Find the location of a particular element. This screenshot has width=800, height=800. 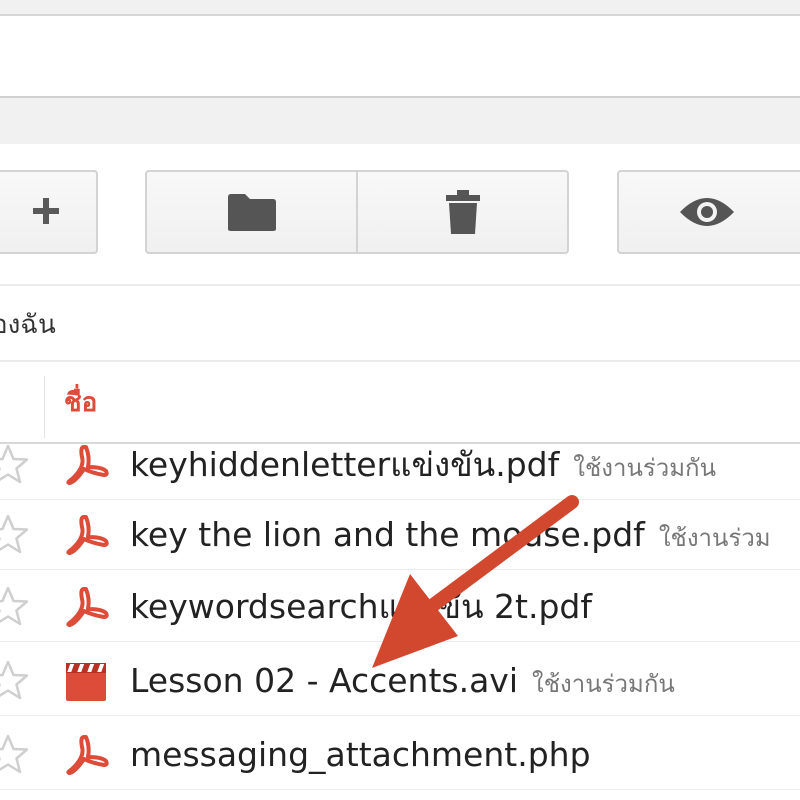

file-name: keywordsearchแข่งขัน 2t.pdf is located at coordinates (361, 607).